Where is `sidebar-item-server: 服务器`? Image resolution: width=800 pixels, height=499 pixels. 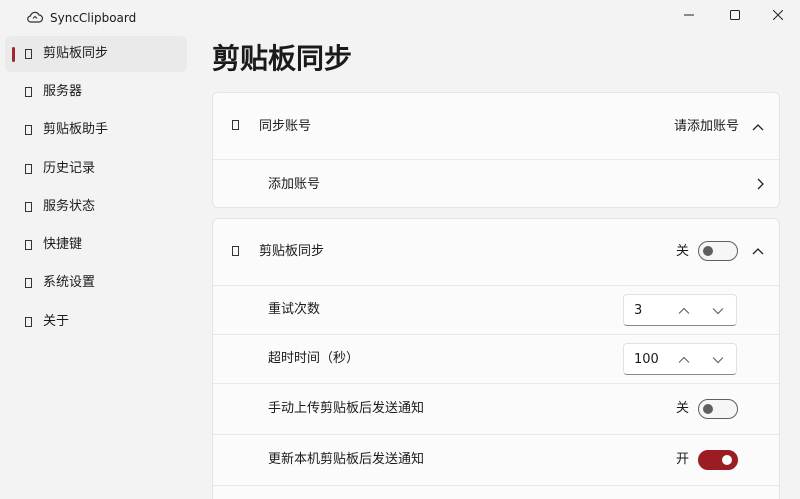 sidebar-item-server: 服务器 is located at coordinates (96, 92).